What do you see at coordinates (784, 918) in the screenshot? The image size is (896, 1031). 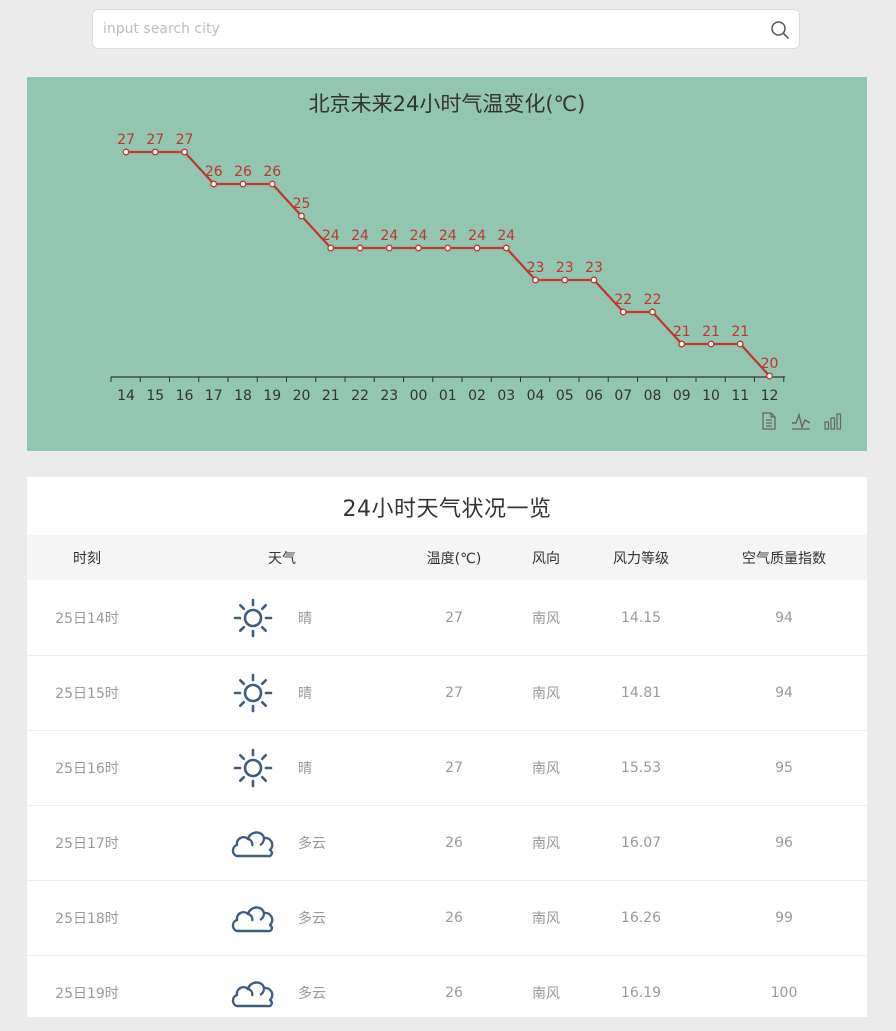 I see `row-aqi: 99` at bounding box center [784, 918].